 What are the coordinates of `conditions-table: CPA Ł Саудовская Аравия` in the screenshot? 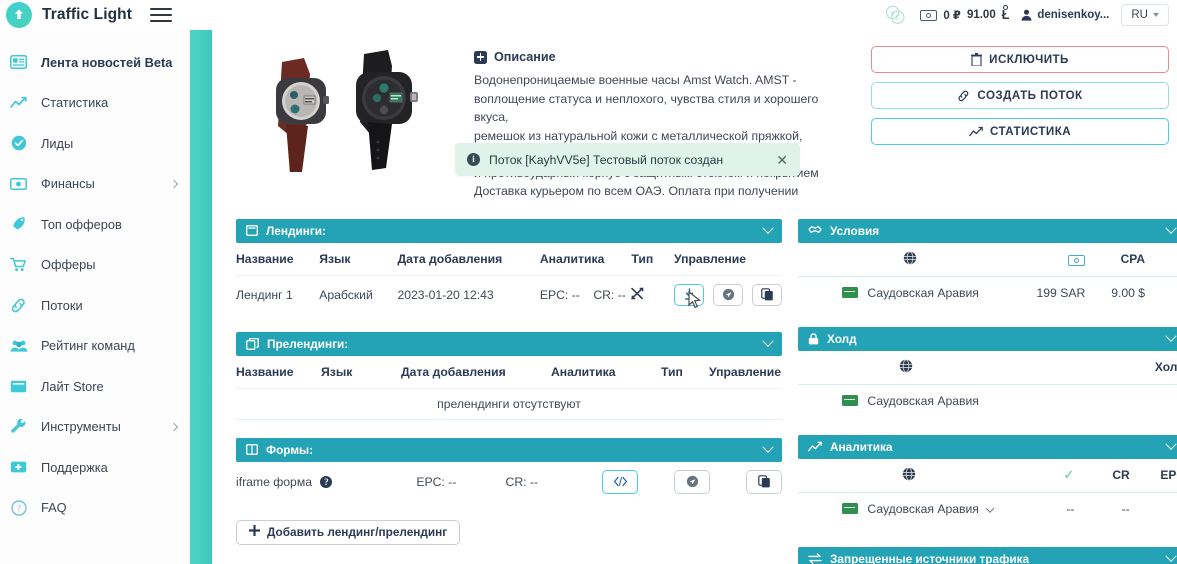 It's located at (987, 276).